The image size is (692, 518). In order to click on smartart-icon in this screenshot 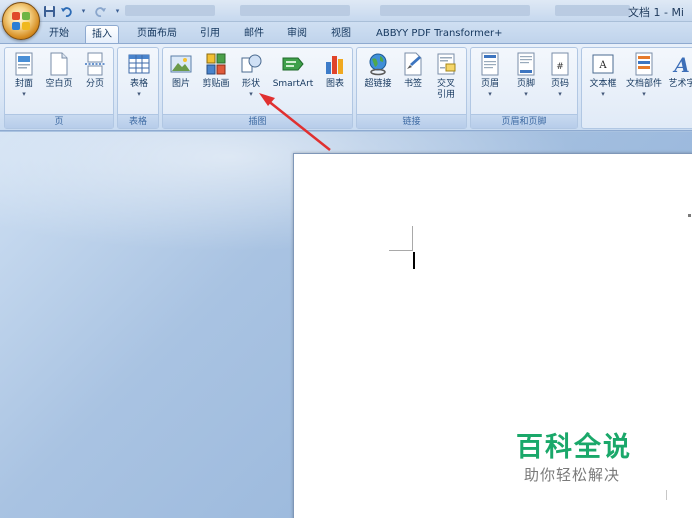, I will do `click(293, 64)`.